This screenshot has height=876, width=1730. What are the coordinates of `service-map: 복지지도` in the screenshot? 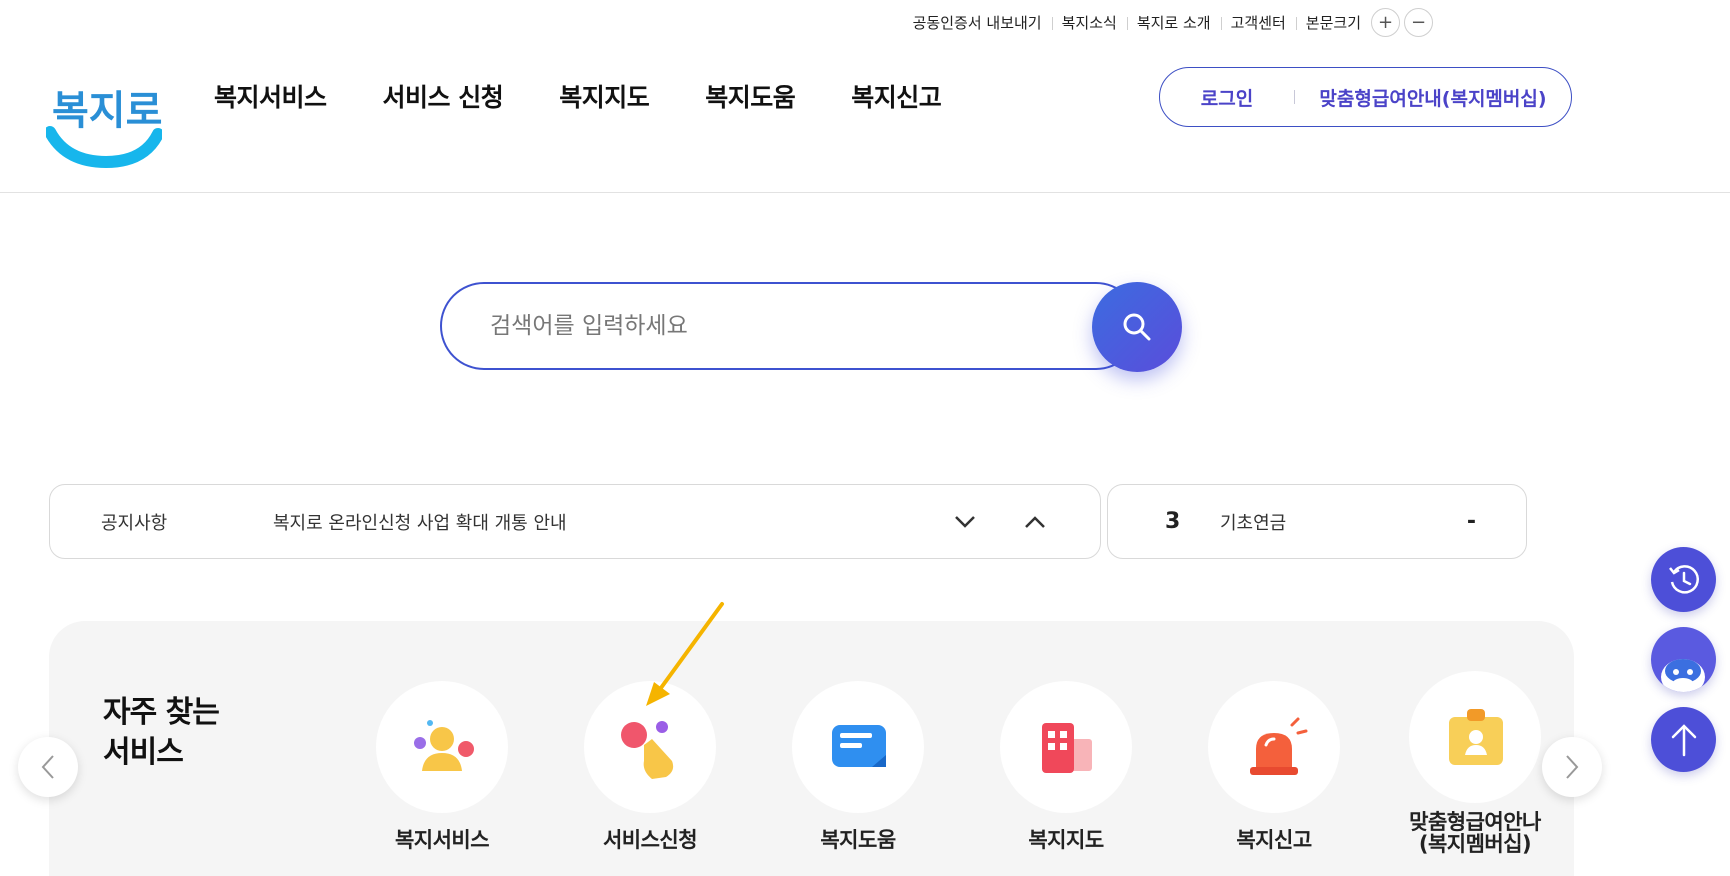 It's located at (1066, 766).